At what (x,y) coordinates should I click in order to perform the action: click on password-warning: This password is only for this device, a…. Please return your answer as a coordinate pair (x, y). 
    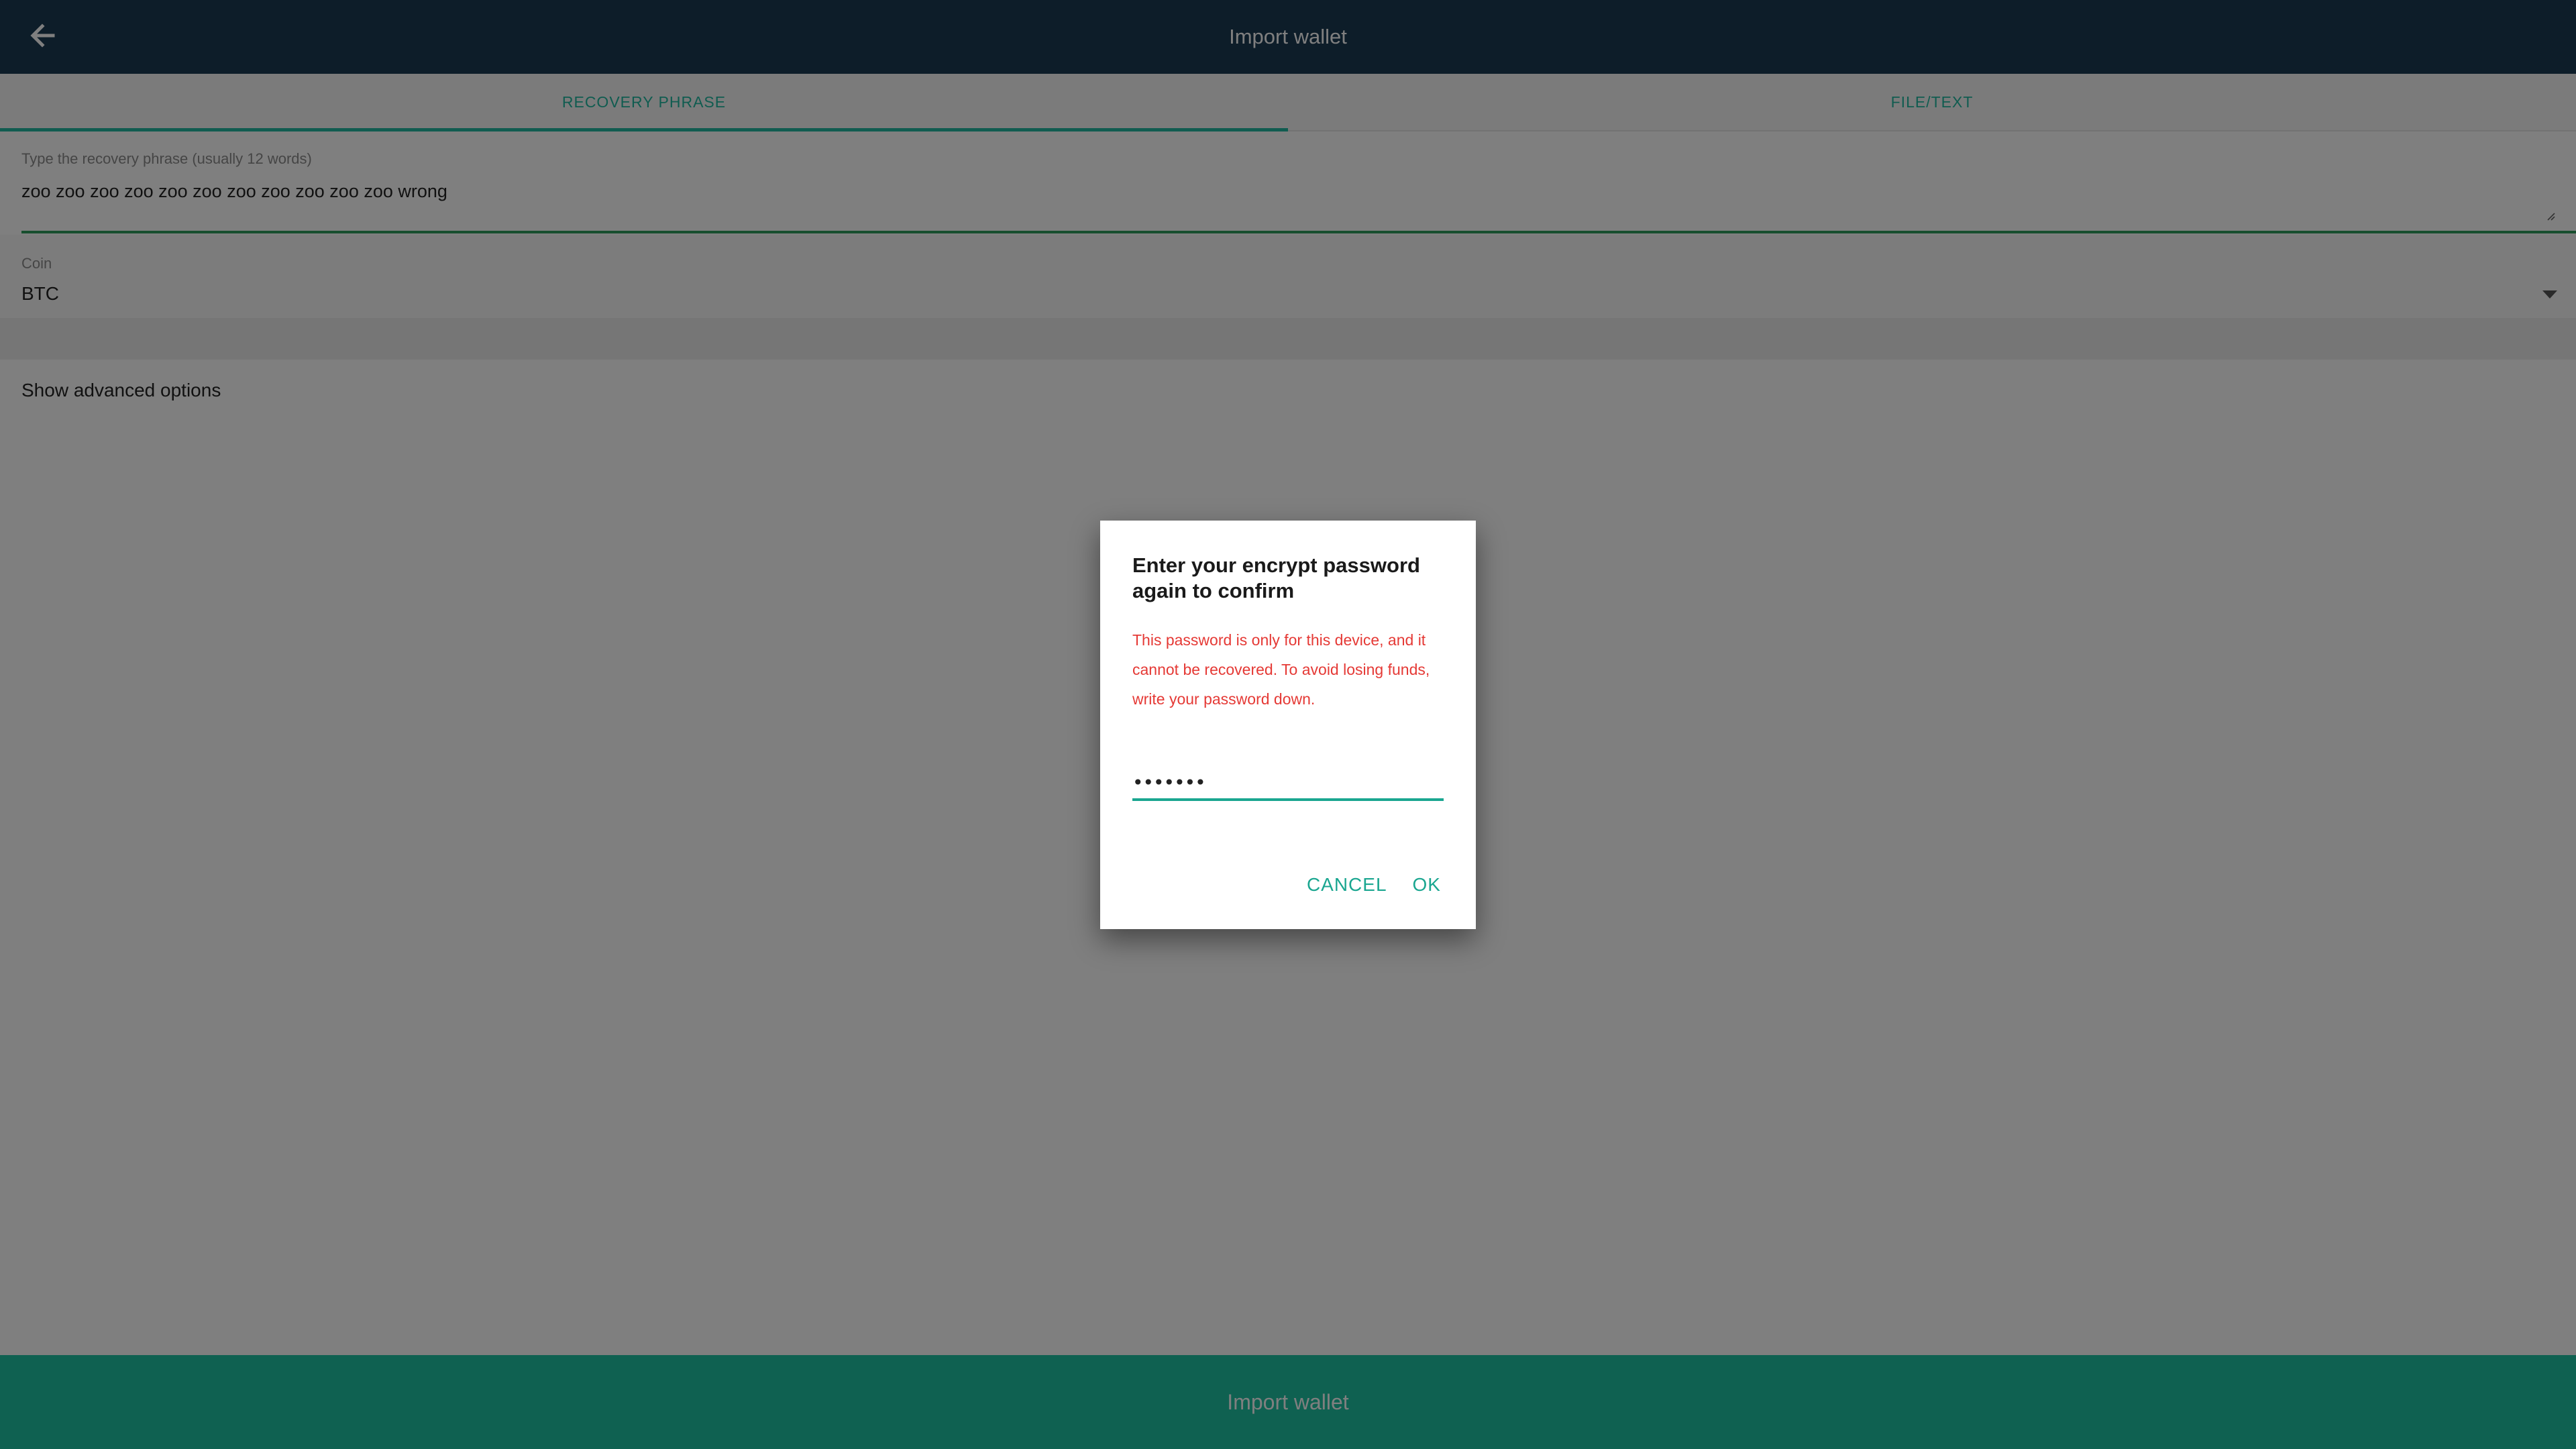
    Looking at the image, I should click on (1281, 669).